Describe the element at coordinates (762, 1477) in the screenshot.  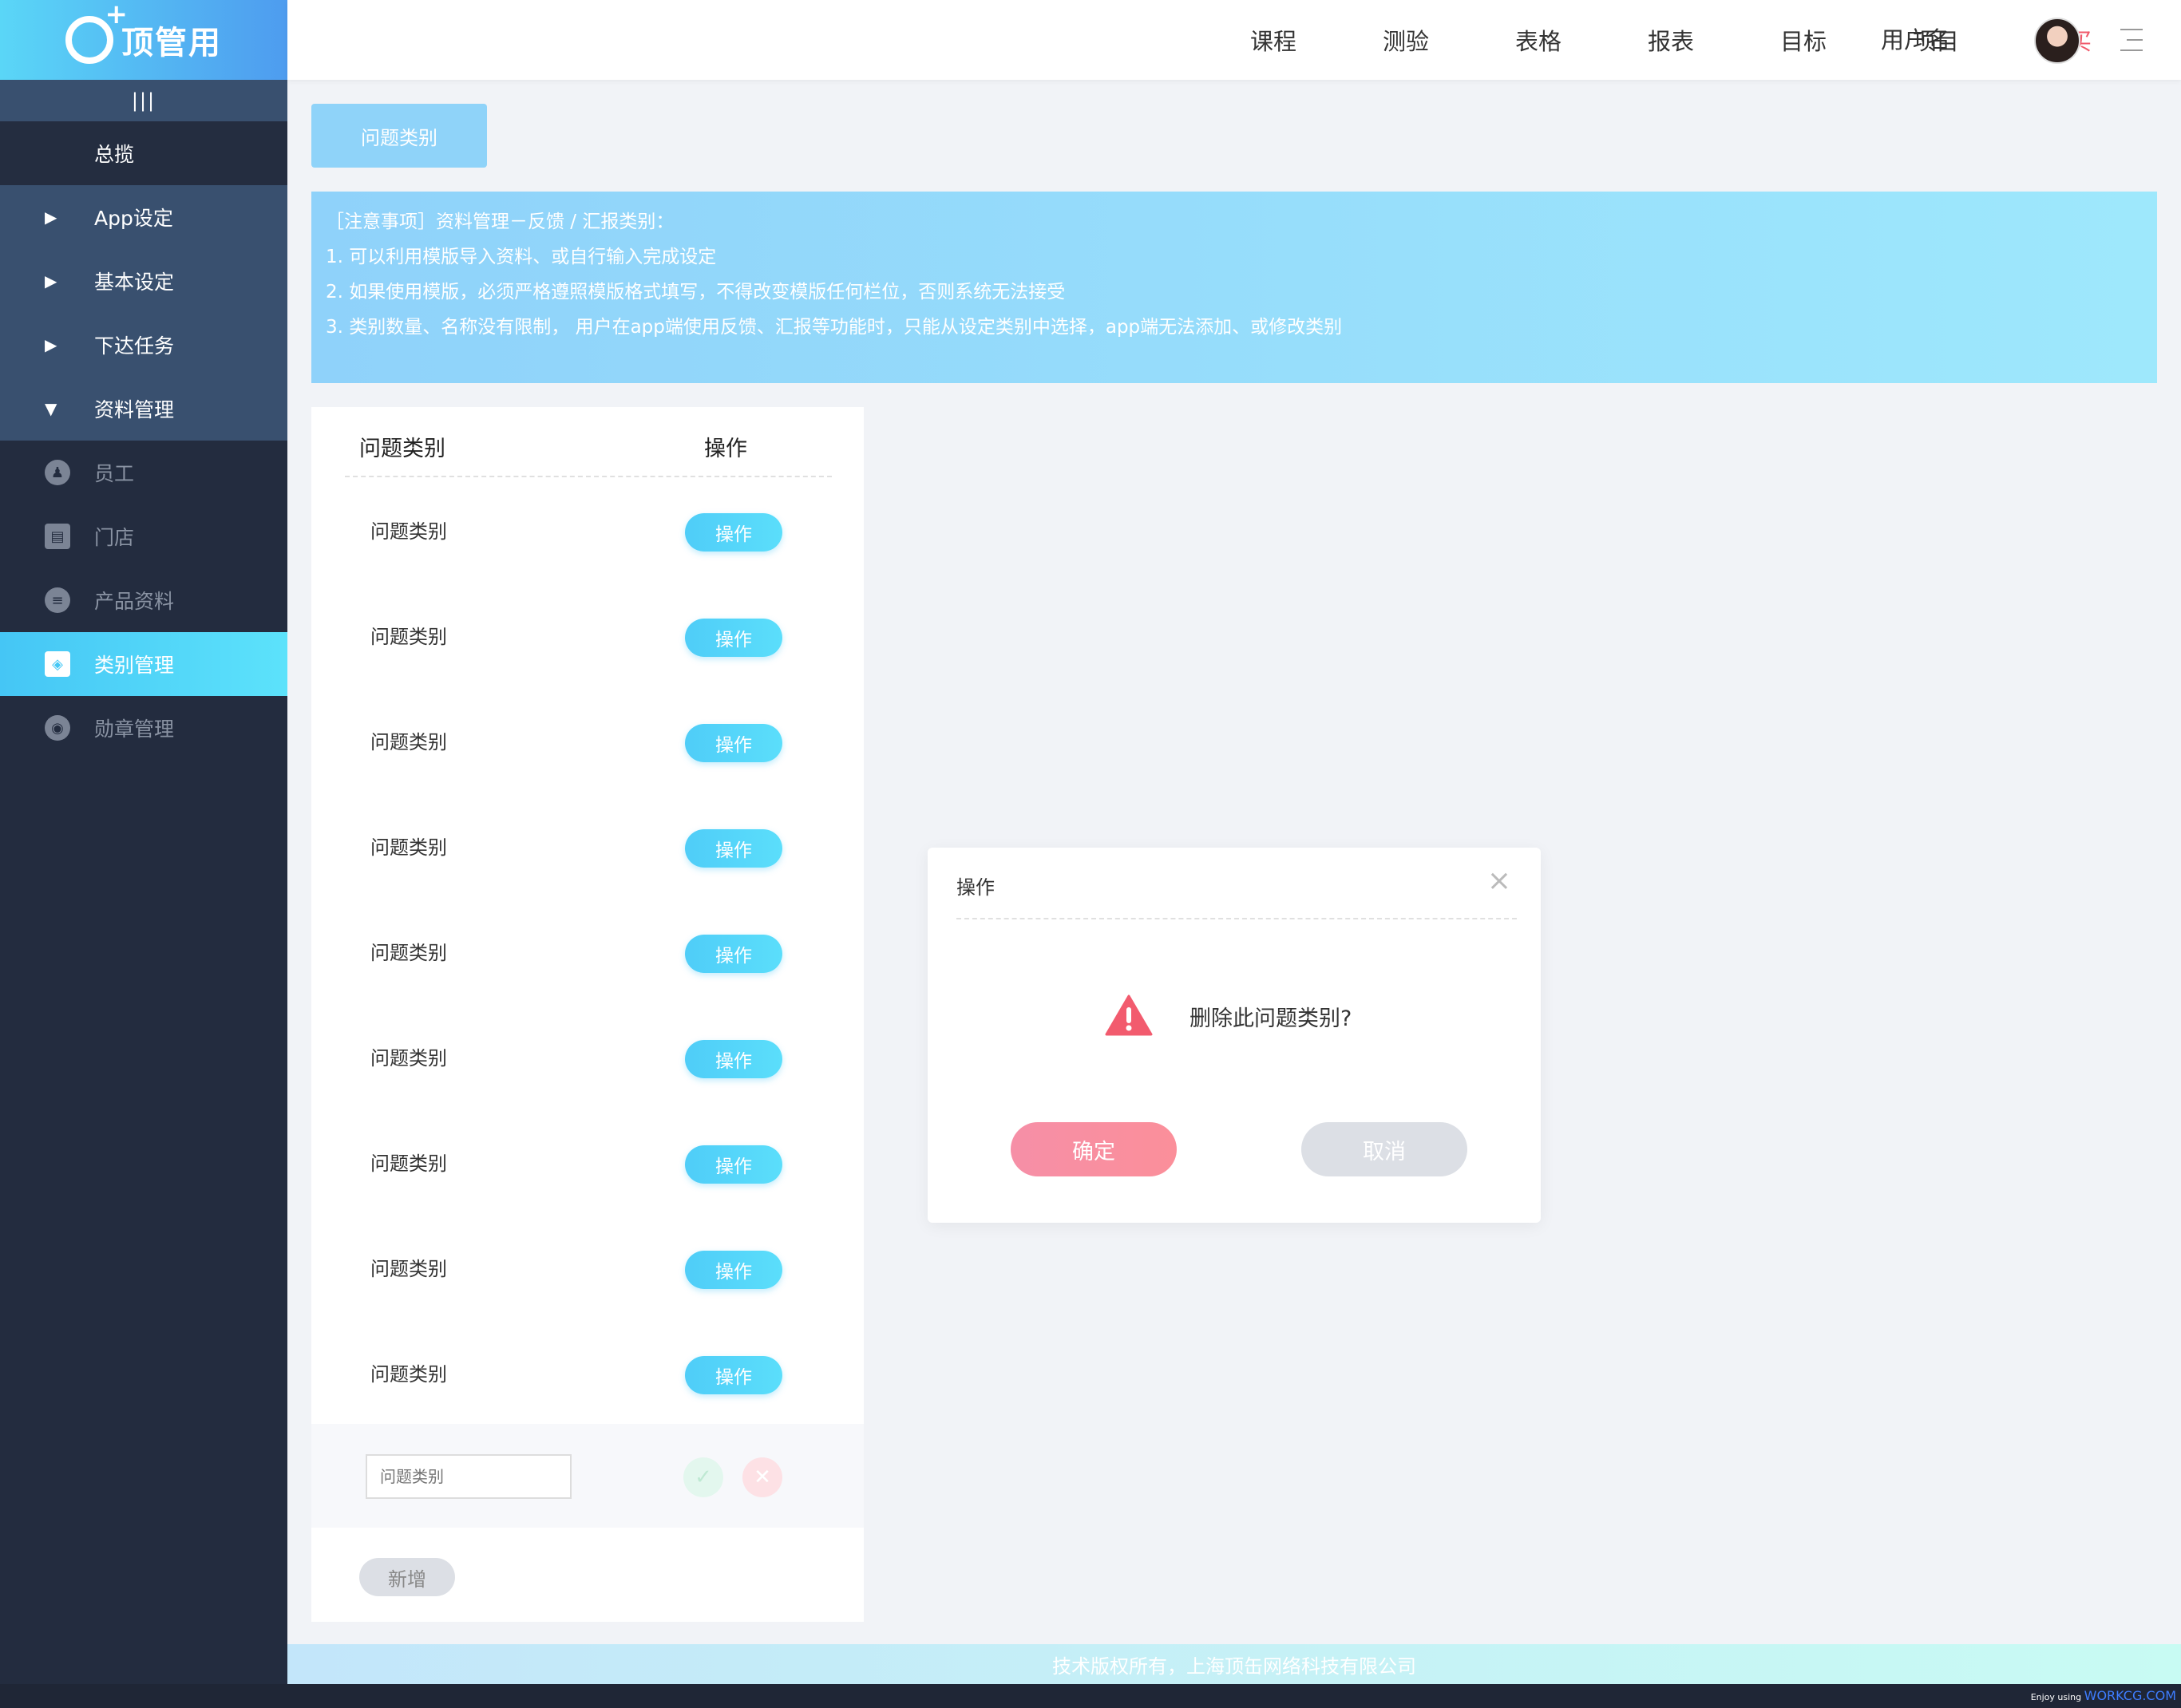
I see `close-icon: ✕` at that location.